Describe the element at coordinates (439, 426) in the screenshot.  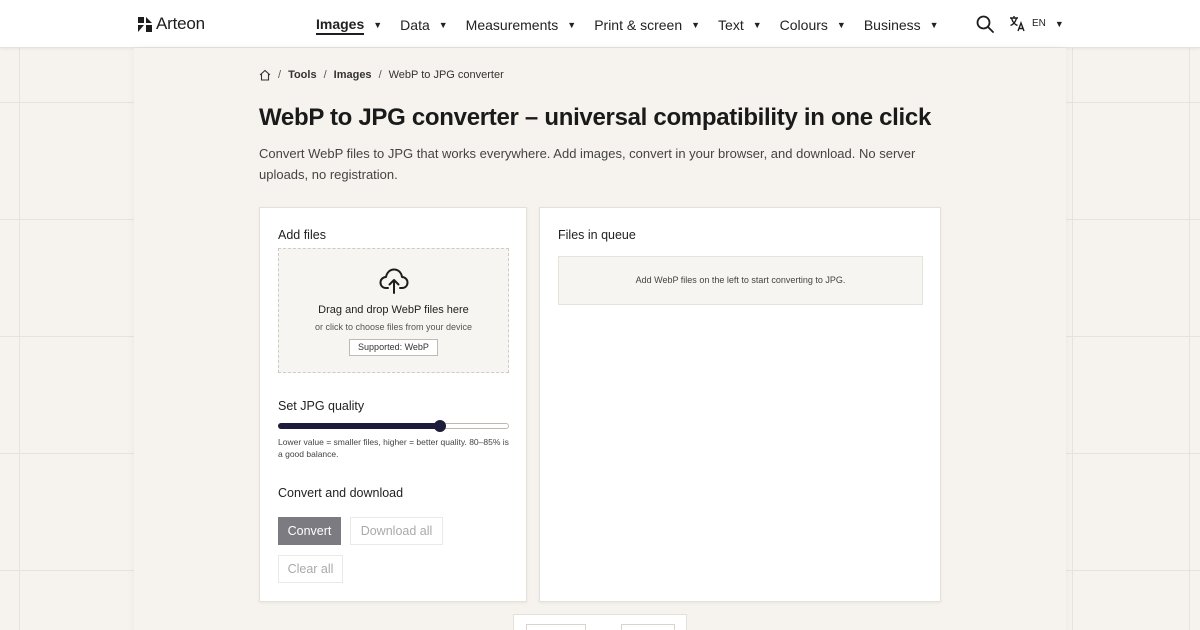
I see `slider-thumb` at that location.